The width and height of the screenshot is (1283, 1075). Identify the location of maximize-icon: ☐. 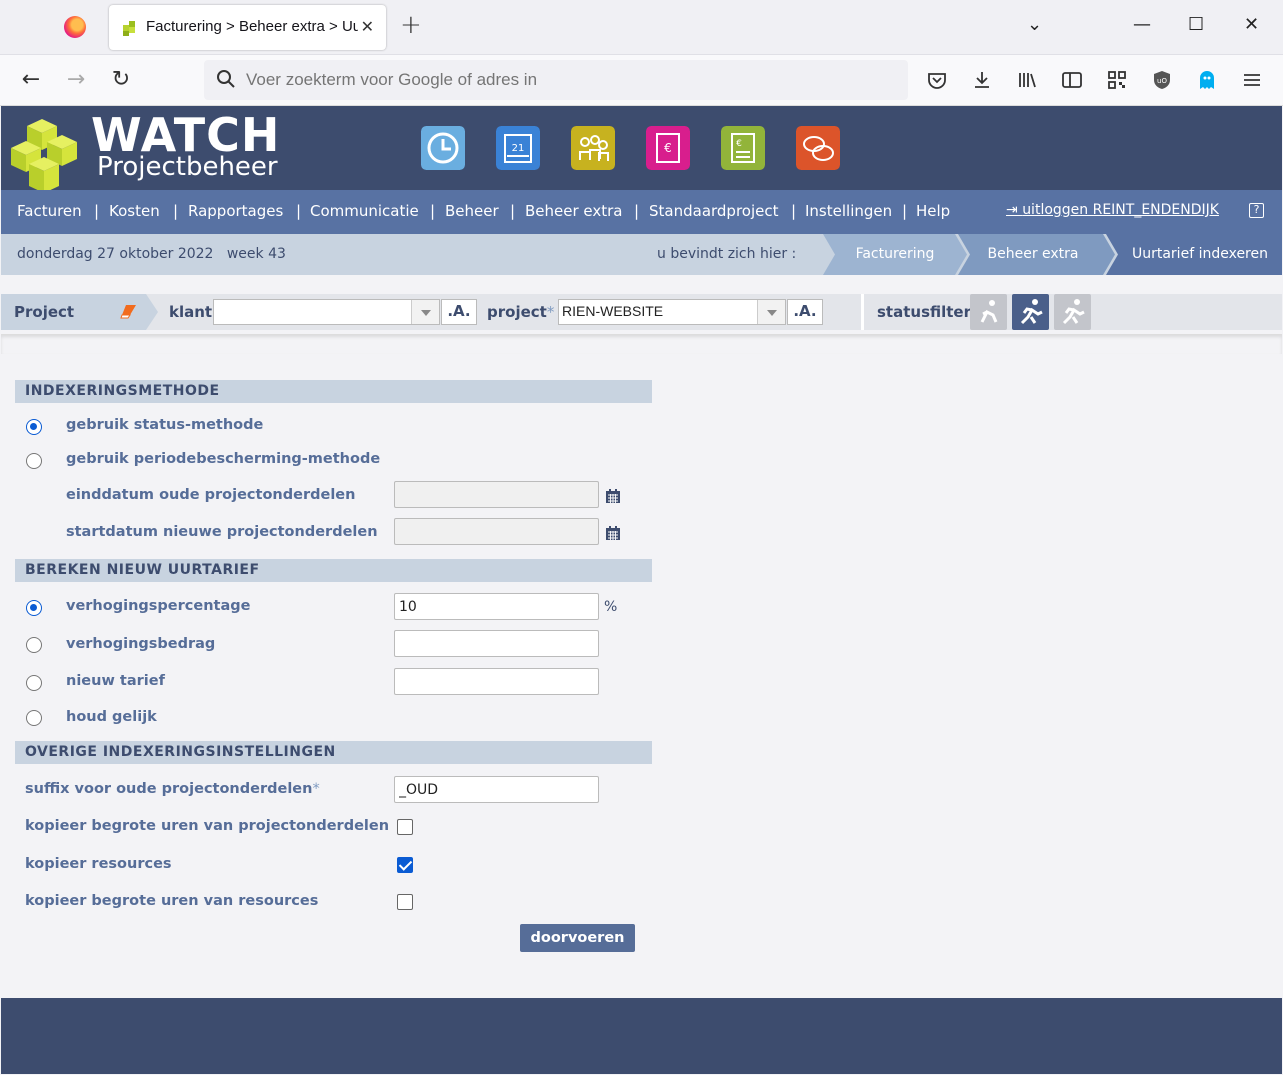
(1196, 24).